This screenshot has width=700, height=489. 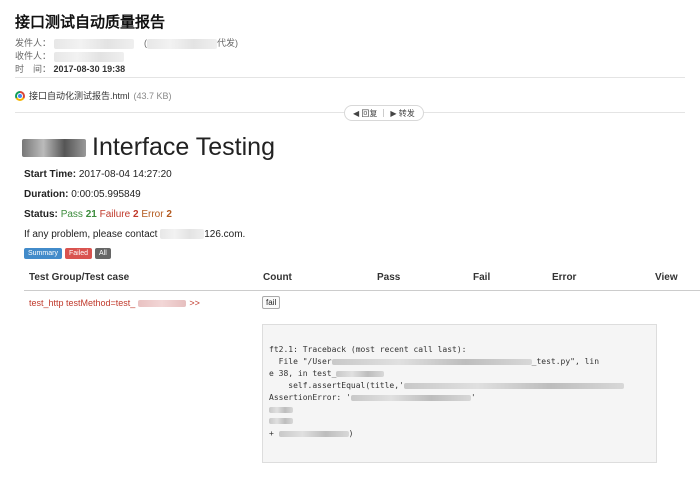 I want to click on reply-arrow-icon: ◀, so click(x=356, y=113).